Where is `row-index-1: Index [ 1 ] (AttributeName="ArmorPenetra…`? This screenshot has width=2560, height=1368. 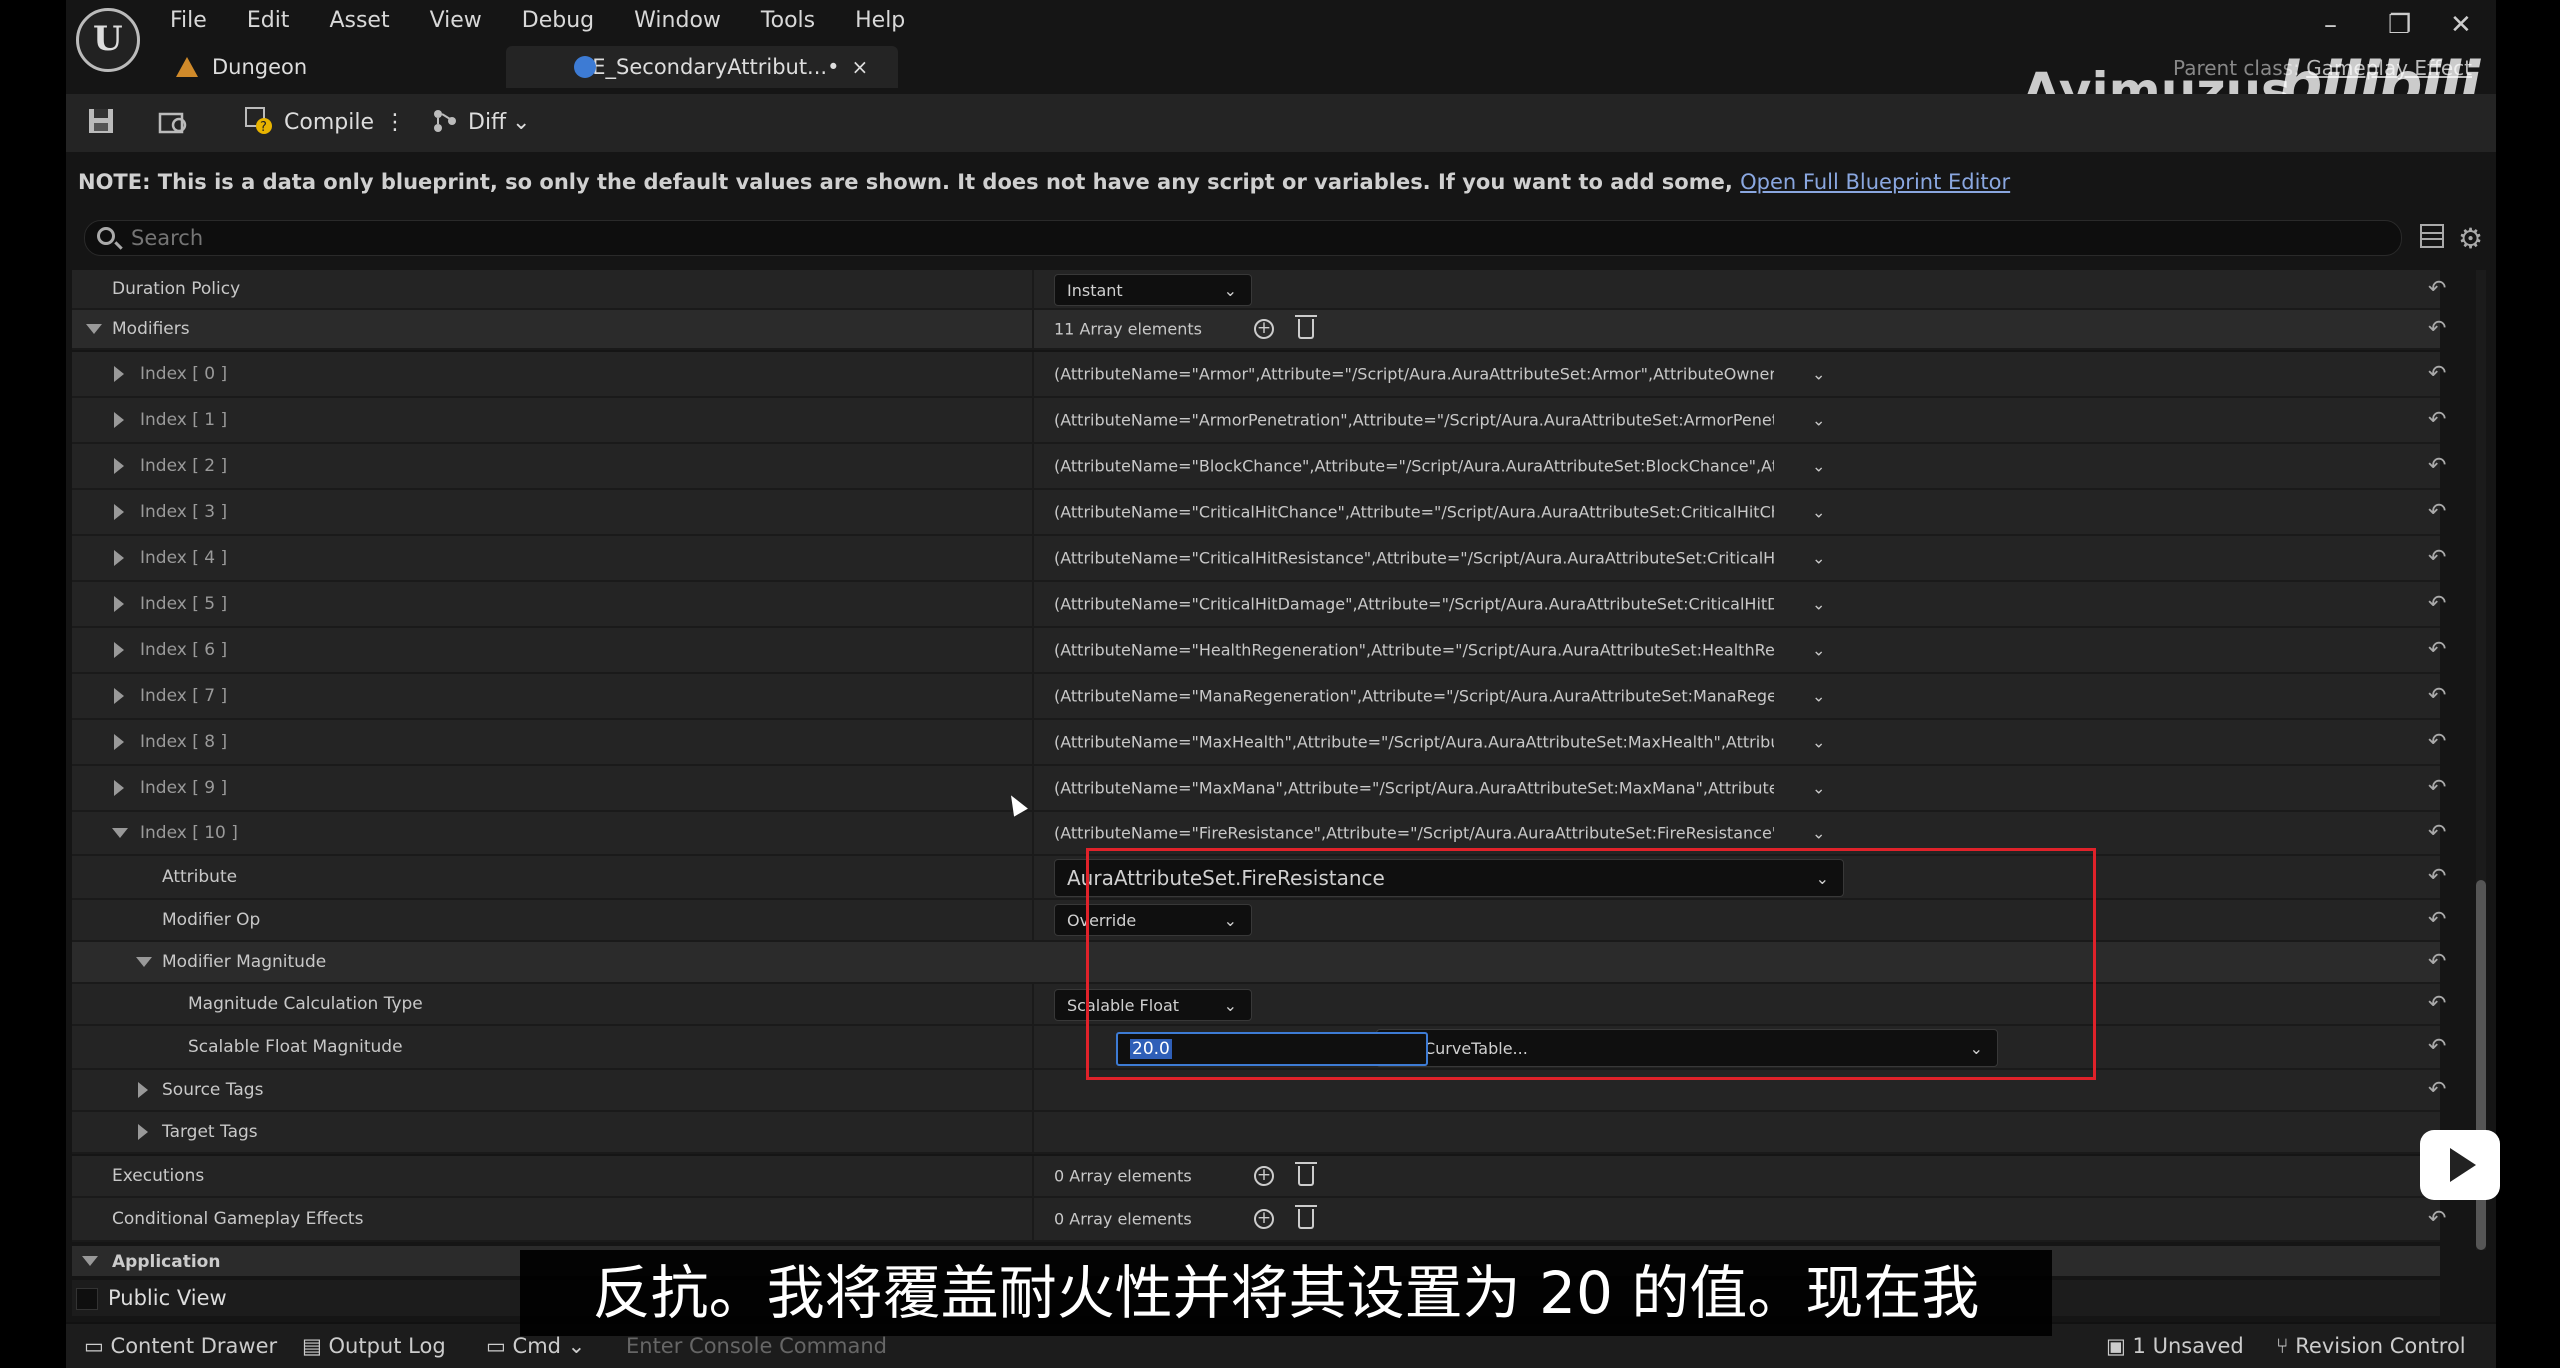 row-index-1: Index [ 1 ] (AttributeName="ArmorPenetra… is located at coordinates (1259, 421).